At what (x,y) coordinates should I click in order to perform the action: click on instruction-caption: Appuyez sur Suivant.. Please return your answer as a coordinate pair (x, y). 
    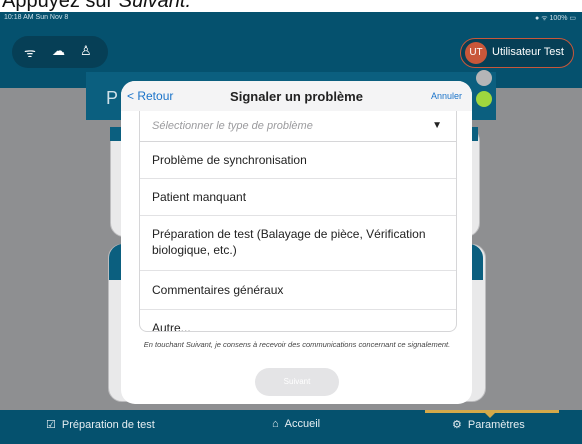
    Looking at the image, I should click on (291, 6).